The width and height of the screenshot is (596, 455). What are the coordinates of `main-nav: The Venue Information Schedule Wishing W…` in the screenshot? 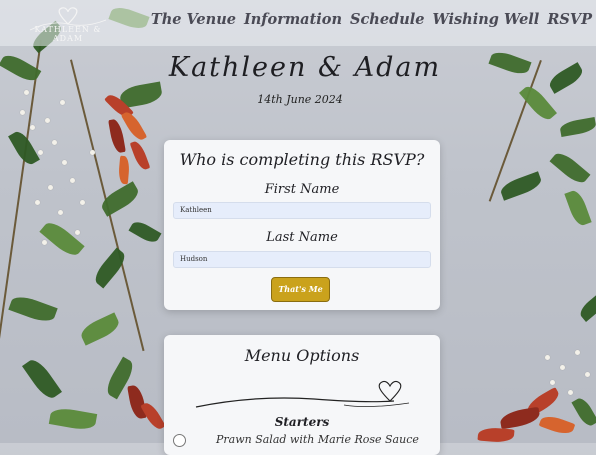 It's located at (371, 19).